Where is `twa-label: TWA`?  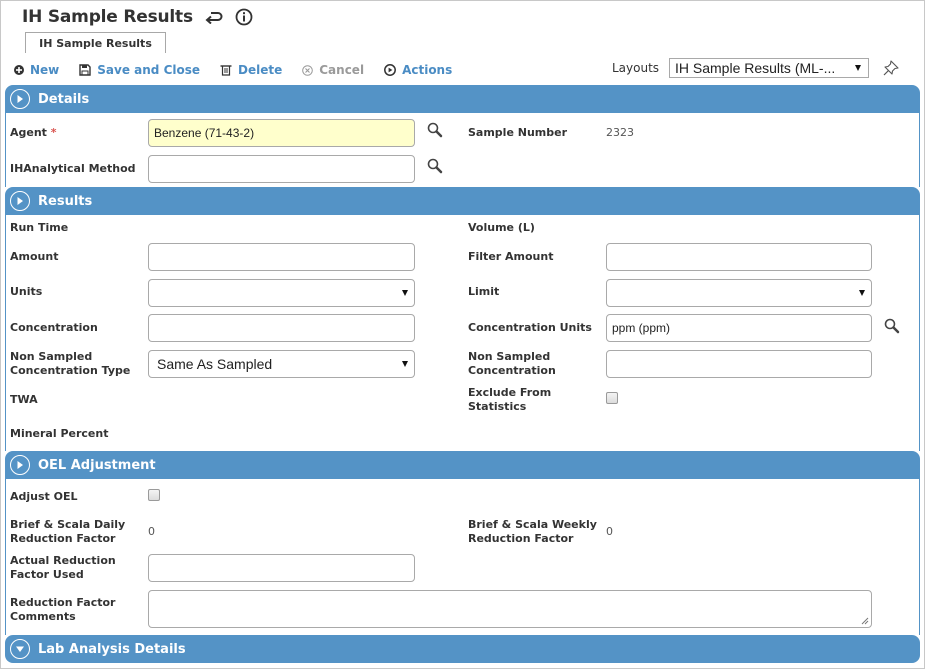 twa-label: TWA is located at coordinates (24, 399).